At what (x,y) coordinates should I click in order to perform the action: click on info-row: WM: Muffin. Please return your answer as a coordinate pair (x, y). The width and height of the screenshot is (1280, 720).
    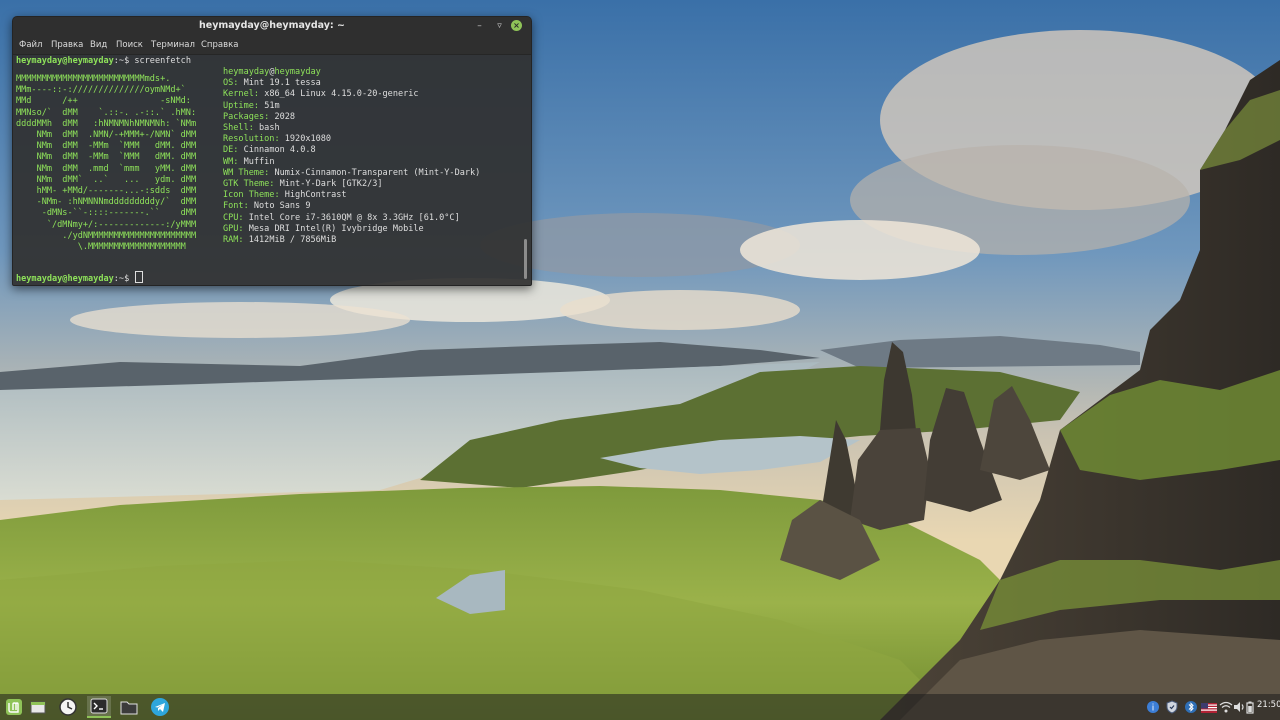
    Looking at the image, I should click on (351, 162).